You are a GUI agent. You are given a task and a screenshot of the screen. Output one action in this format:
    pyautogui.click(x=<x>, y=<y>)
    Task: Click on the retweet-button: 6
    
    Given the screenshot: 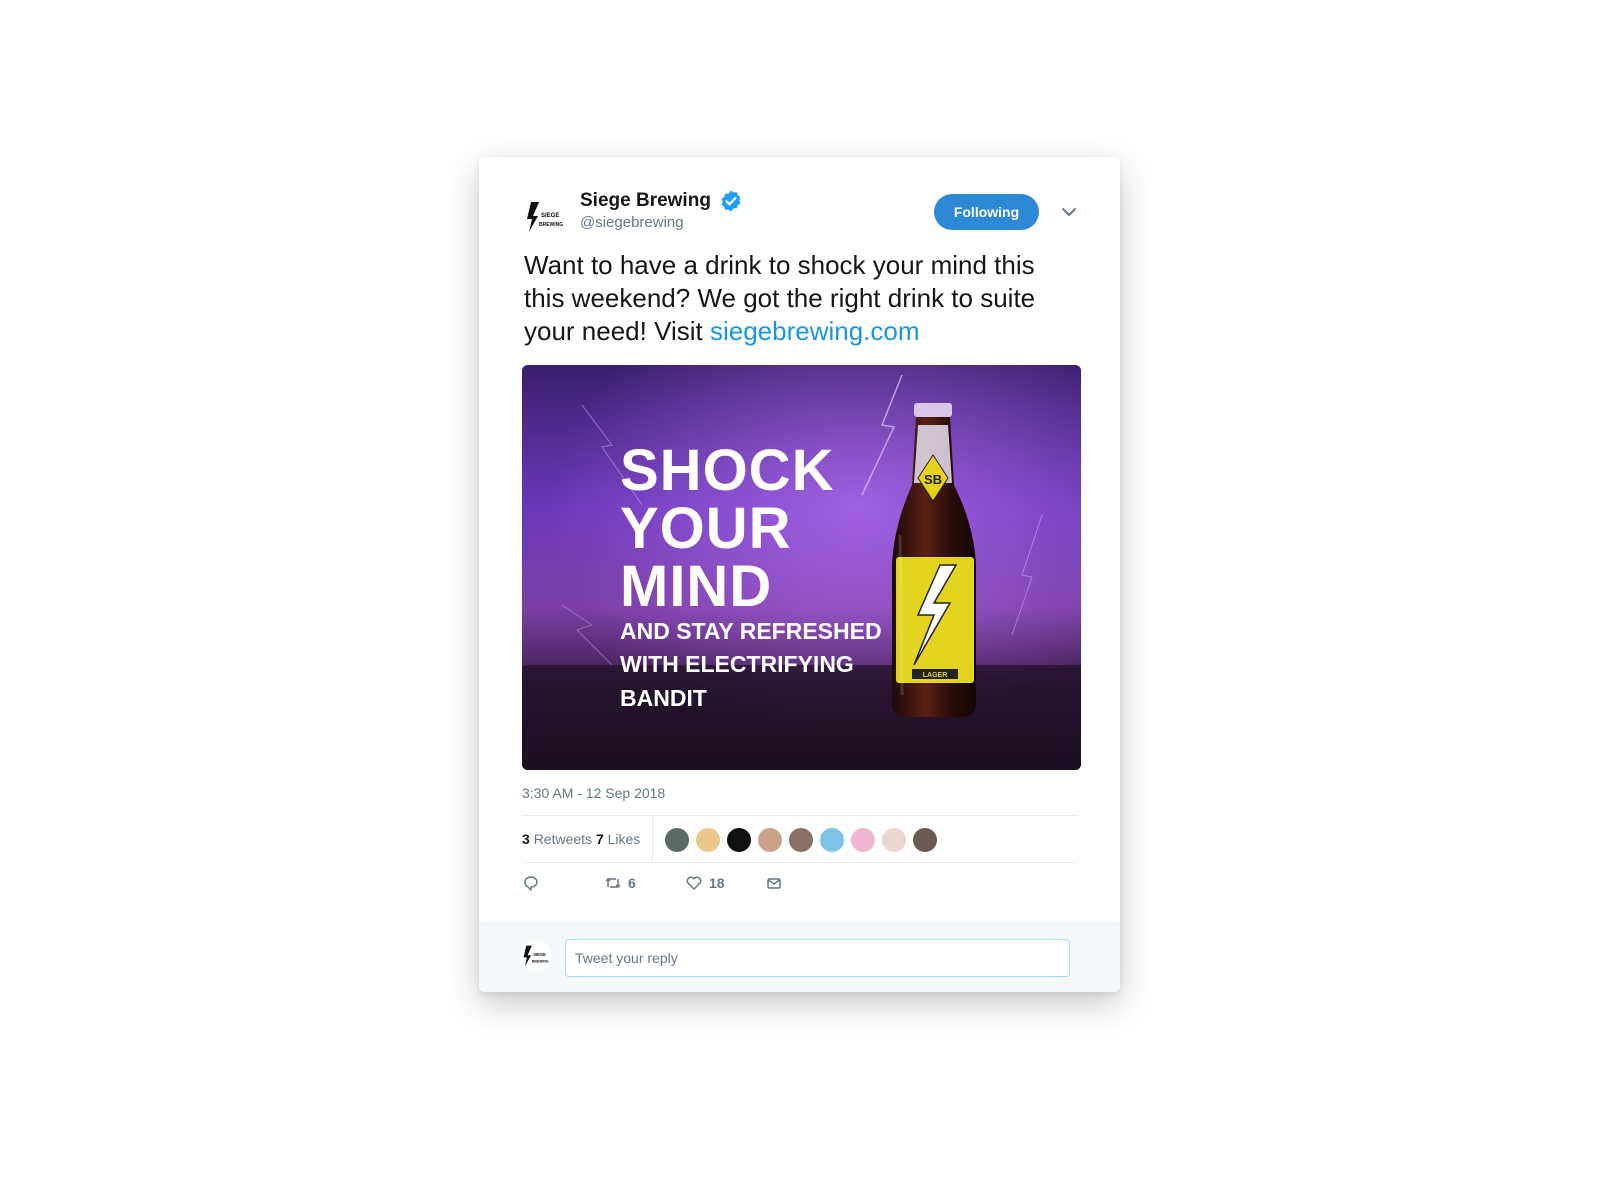 What is the action you would take?
    pyautogui.click(x=620, y=883)
    